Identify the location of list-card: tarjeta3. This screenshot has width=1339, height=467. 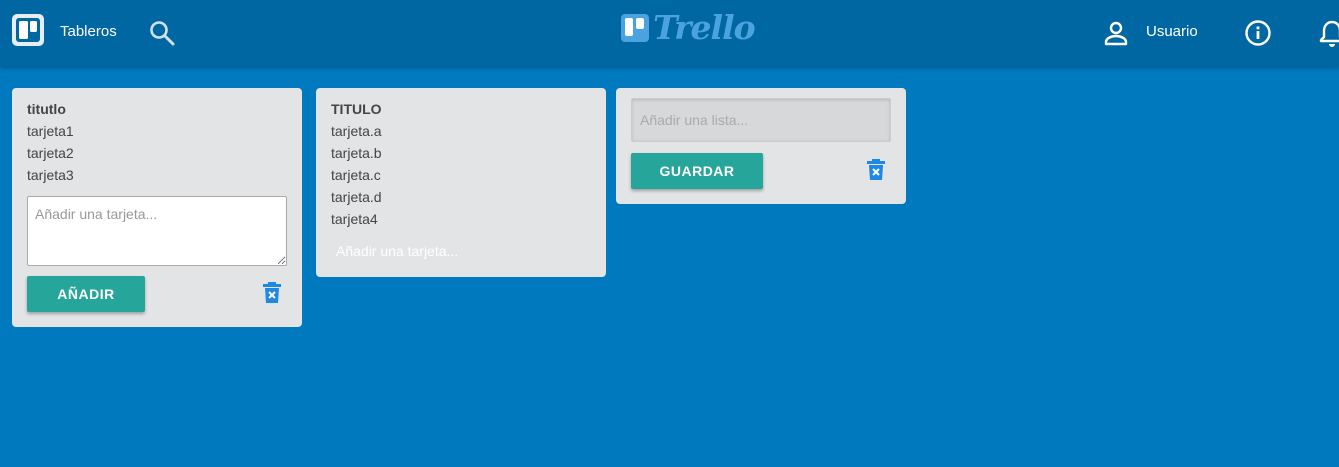
(50, 175).